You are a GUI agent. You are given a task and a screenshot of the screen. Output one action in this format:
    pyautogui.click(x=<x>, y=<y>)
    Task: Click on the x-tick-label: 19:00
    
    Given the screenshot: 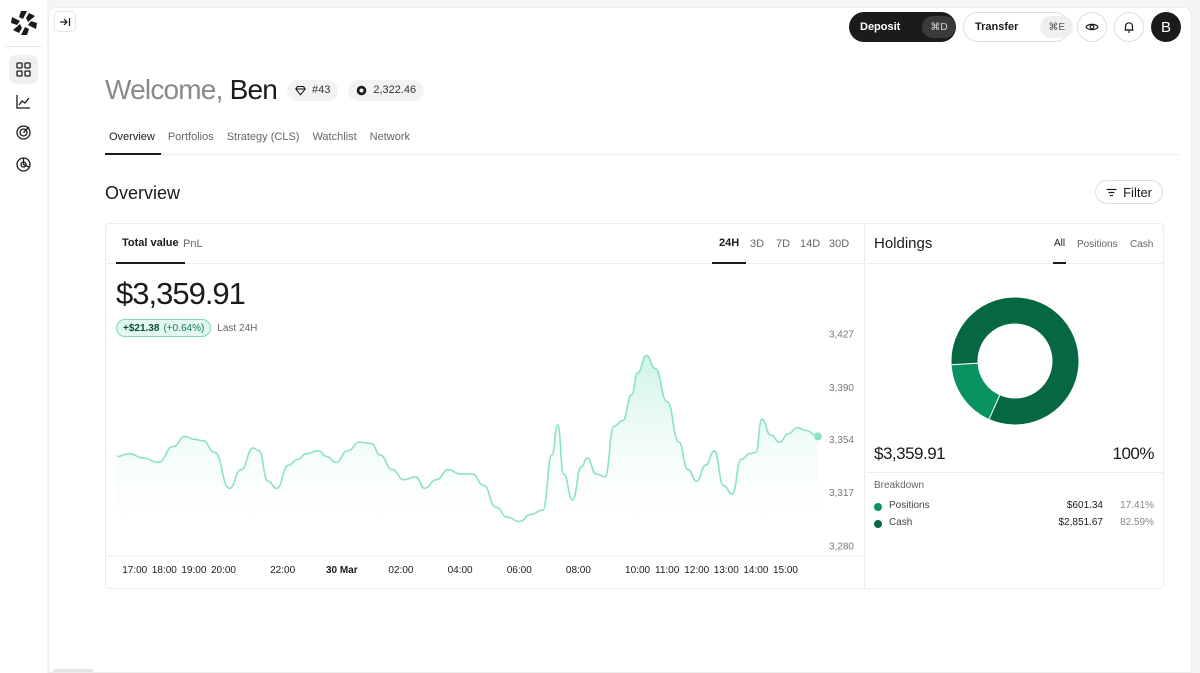 What is the action you would take?
    pyautogui.click(x=193, y=570)
    